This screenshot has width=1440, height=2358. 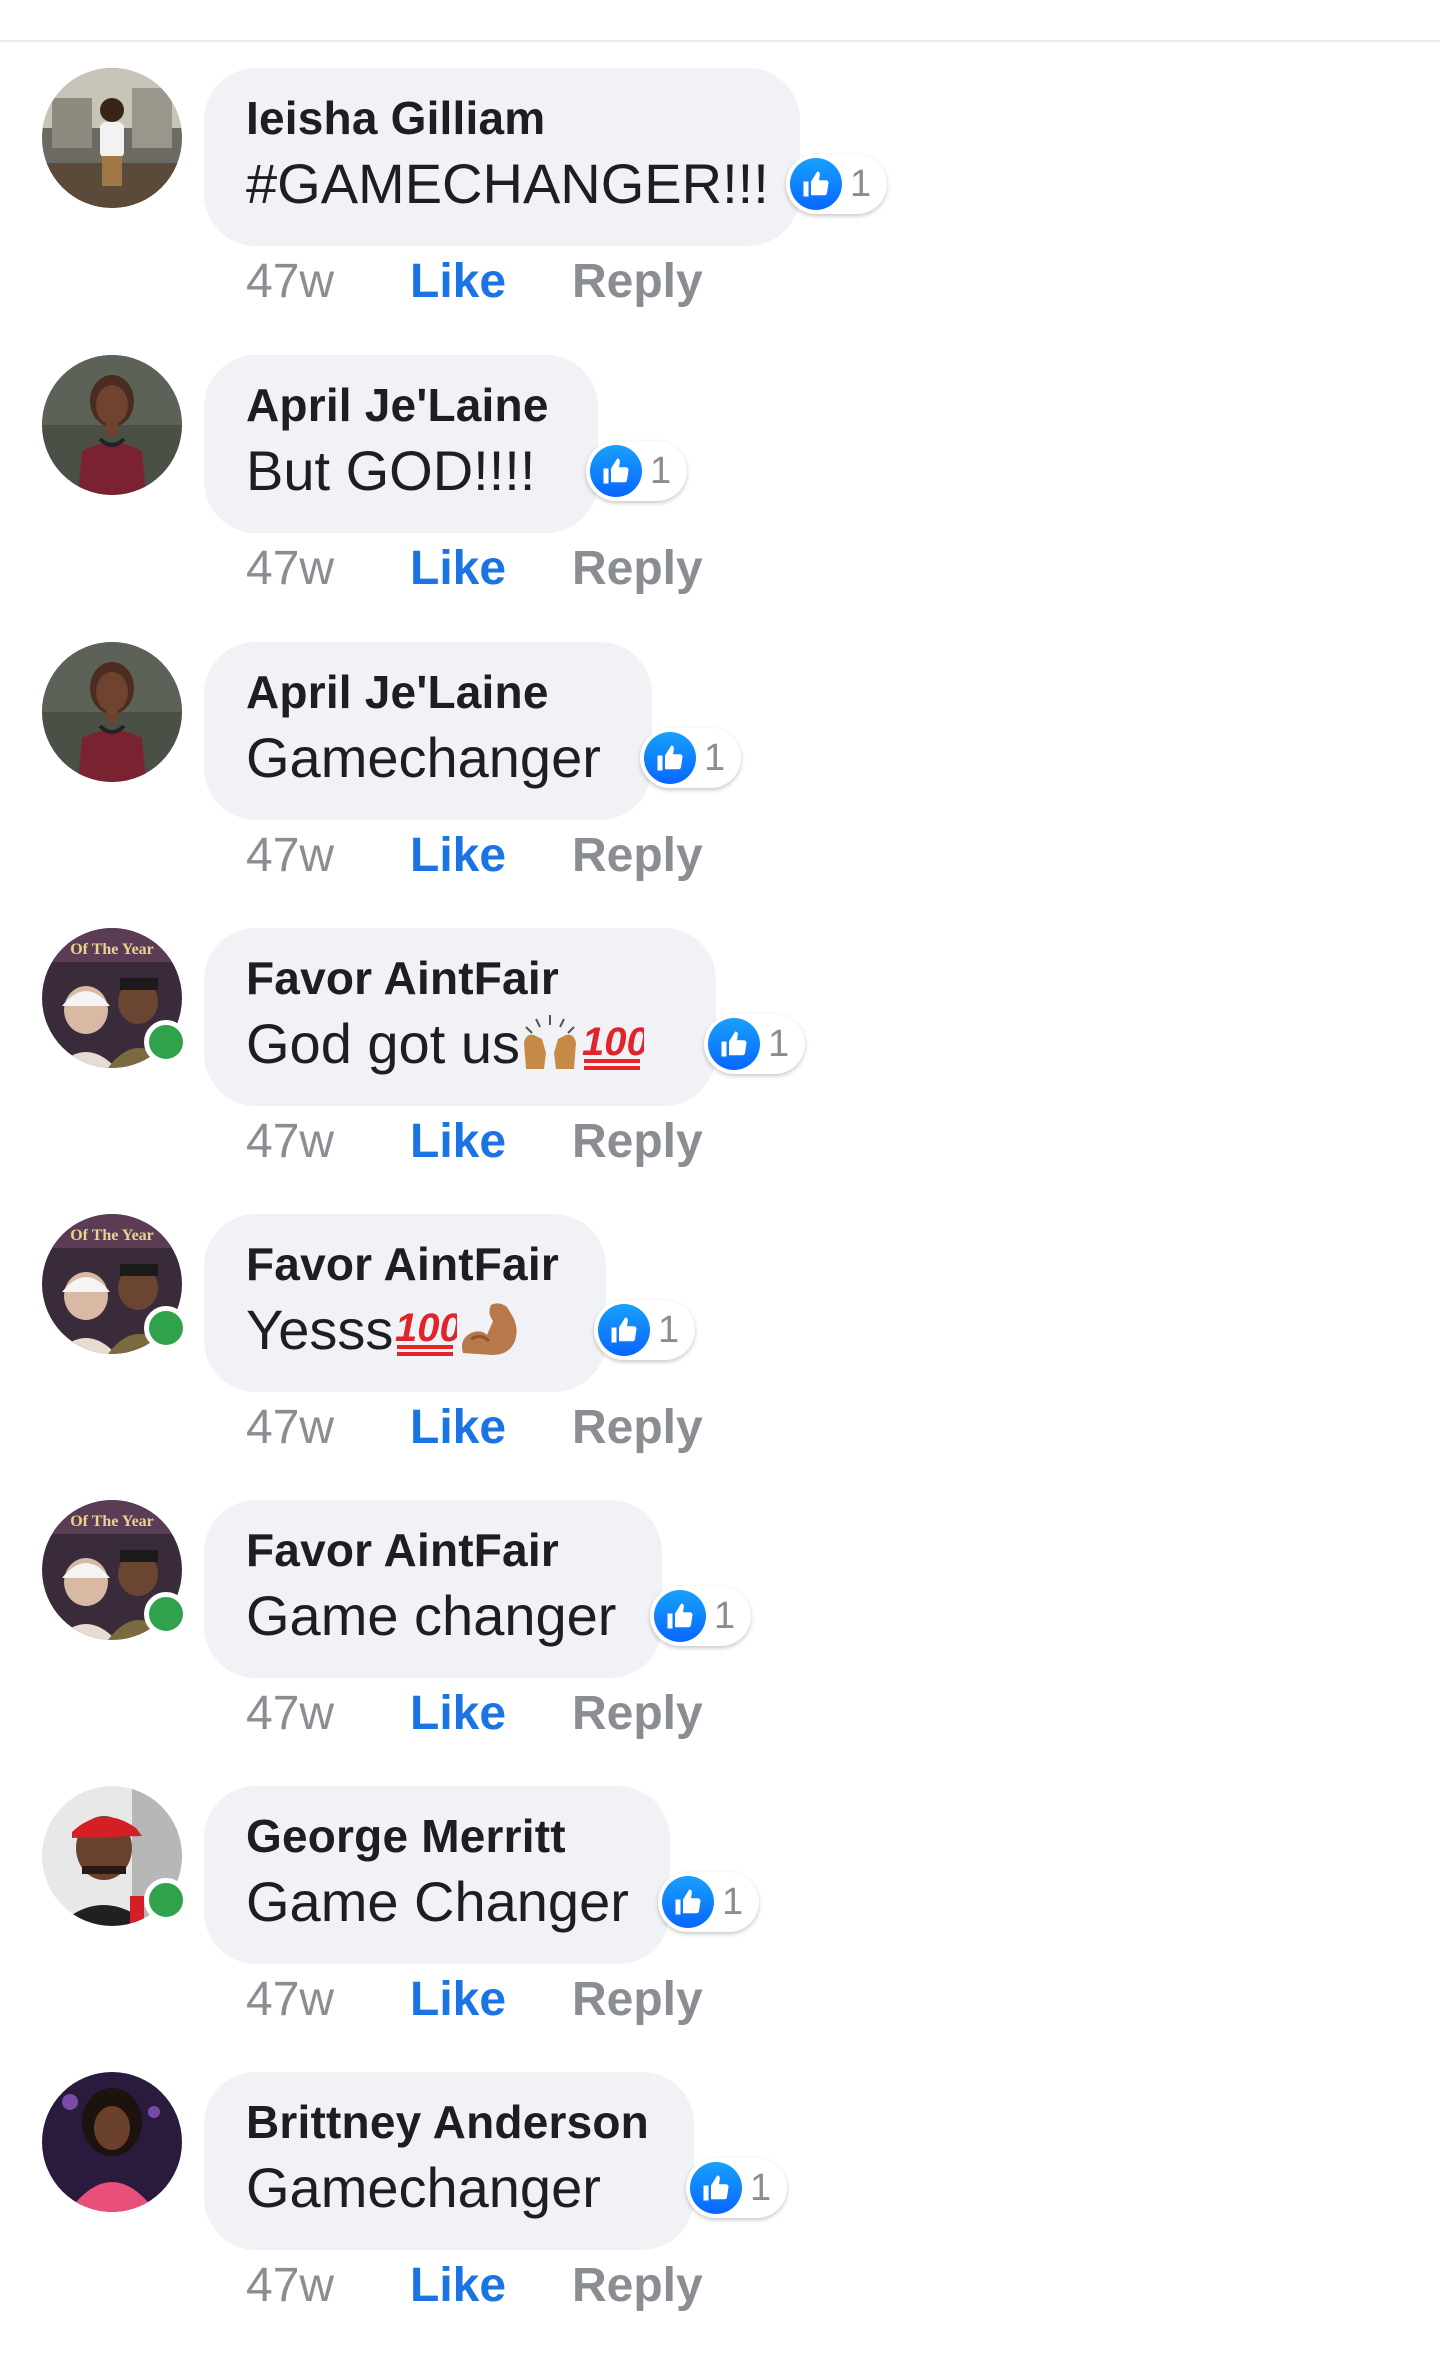 I want to click on comment-text: Yesss 100, so click(x=404, y=1334).